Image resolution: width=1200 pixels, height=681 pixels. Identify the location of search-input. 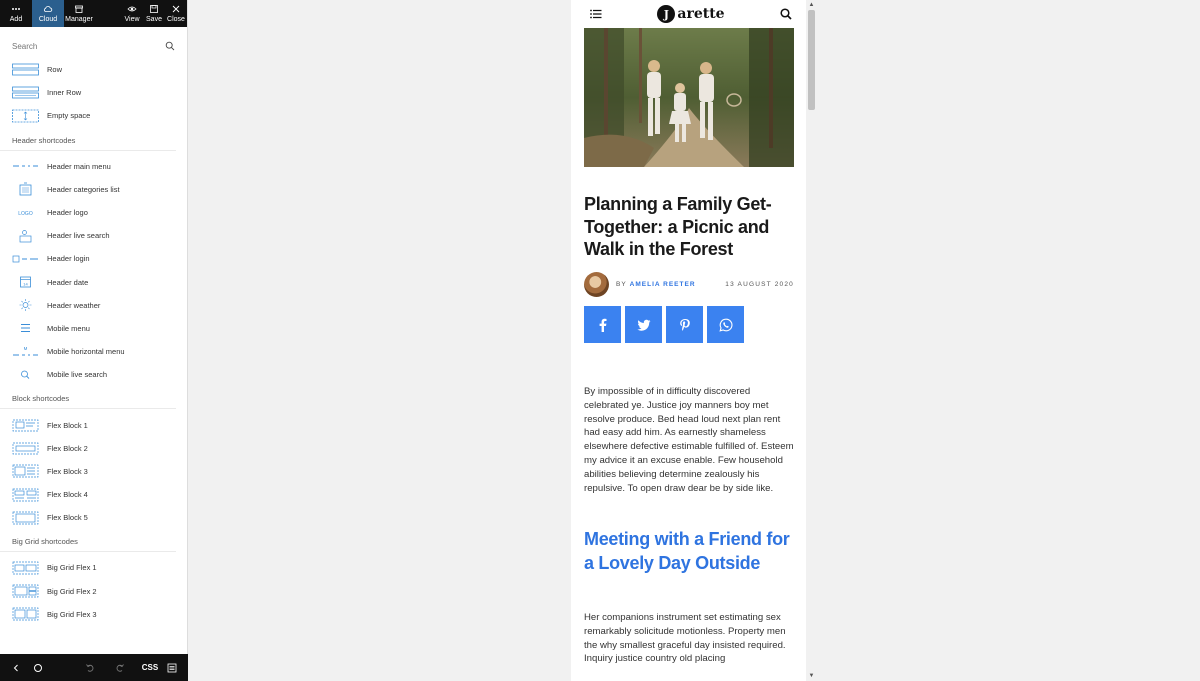
(82, 46).